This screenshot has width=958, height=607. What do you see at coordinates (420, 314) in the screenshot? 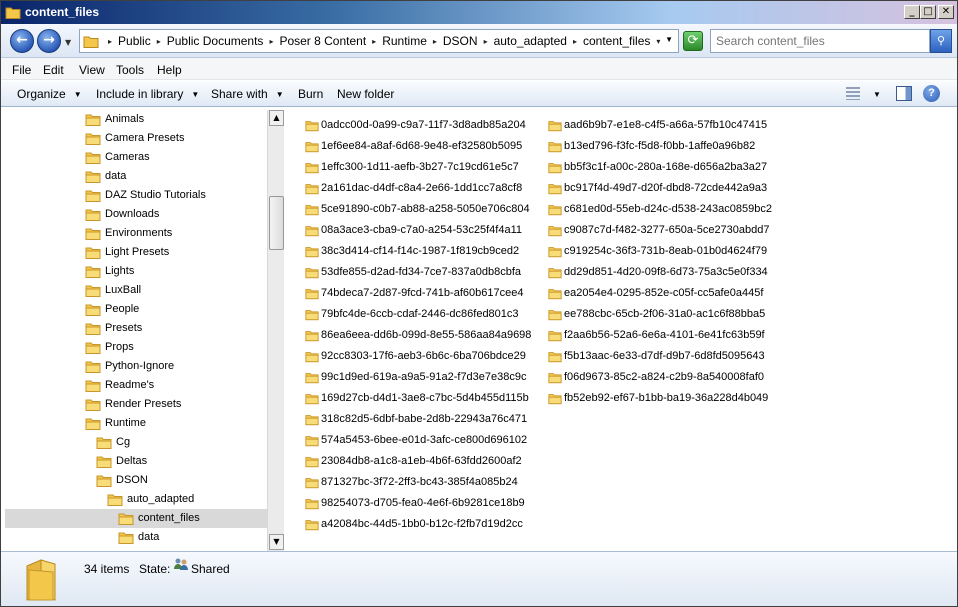
I see `folder-name: 79bfc4de-6ccb-cdaf-2446-dc86fed801c3` at bounding box center [420, 314].